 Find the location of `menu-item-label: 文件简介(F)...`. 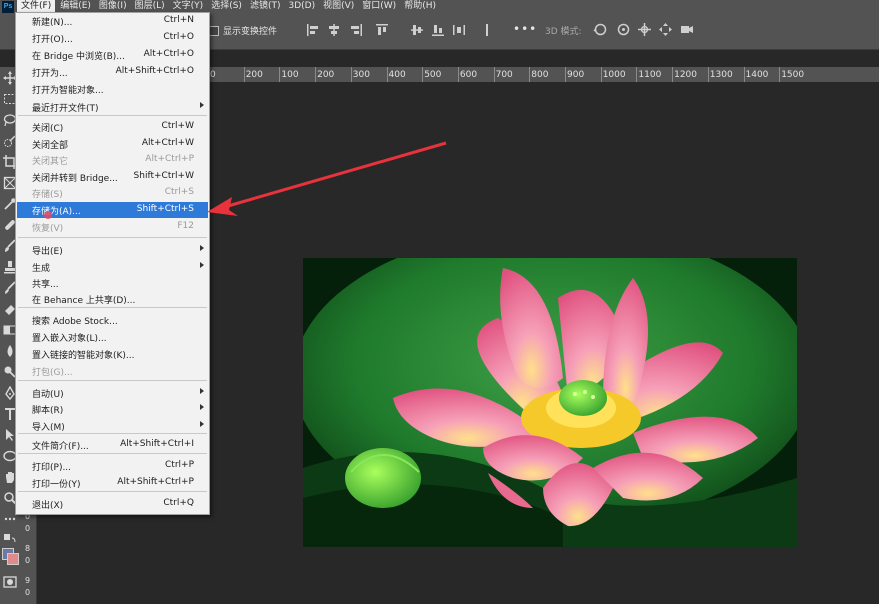

menu-item-label: 文件简介(F)... is located at coordinates (60, 447).